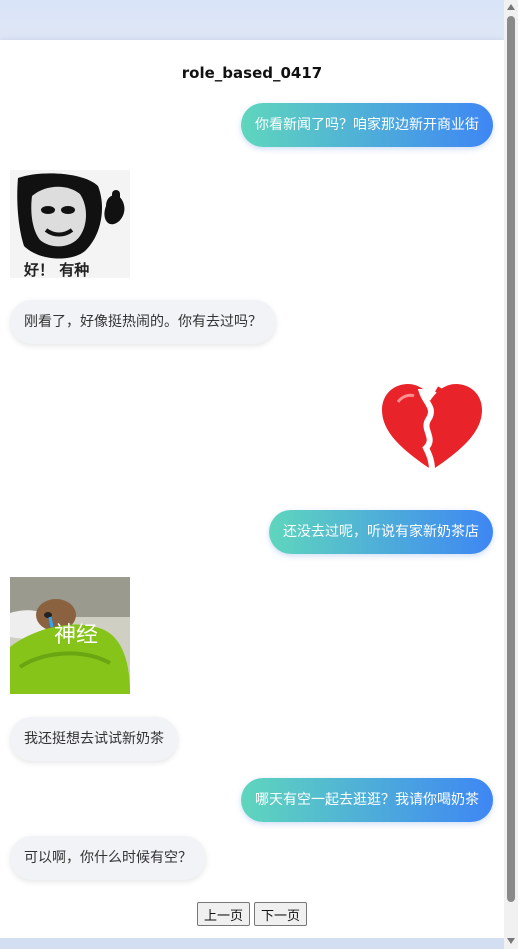 This screenshot has height=949, width=518. What do you see at coordinates (511, 7) in the screenshot?
I see `scroll-up-arrow-icon` at bounding box center [511, 7].